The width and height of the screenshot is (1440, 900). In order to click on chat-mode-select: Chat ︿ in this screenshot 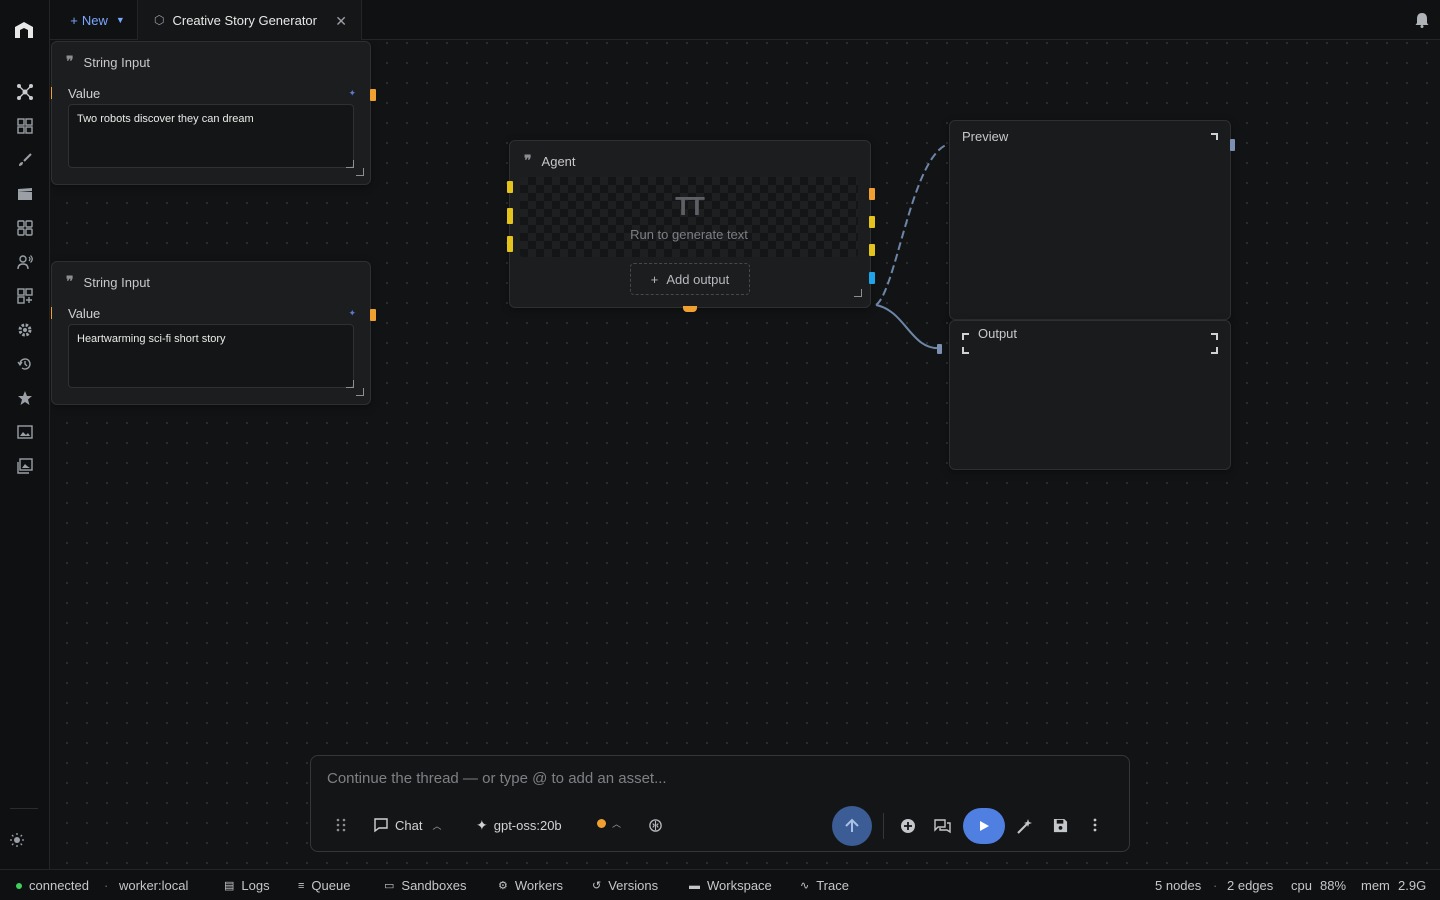, I will do `click(407, 825)`.